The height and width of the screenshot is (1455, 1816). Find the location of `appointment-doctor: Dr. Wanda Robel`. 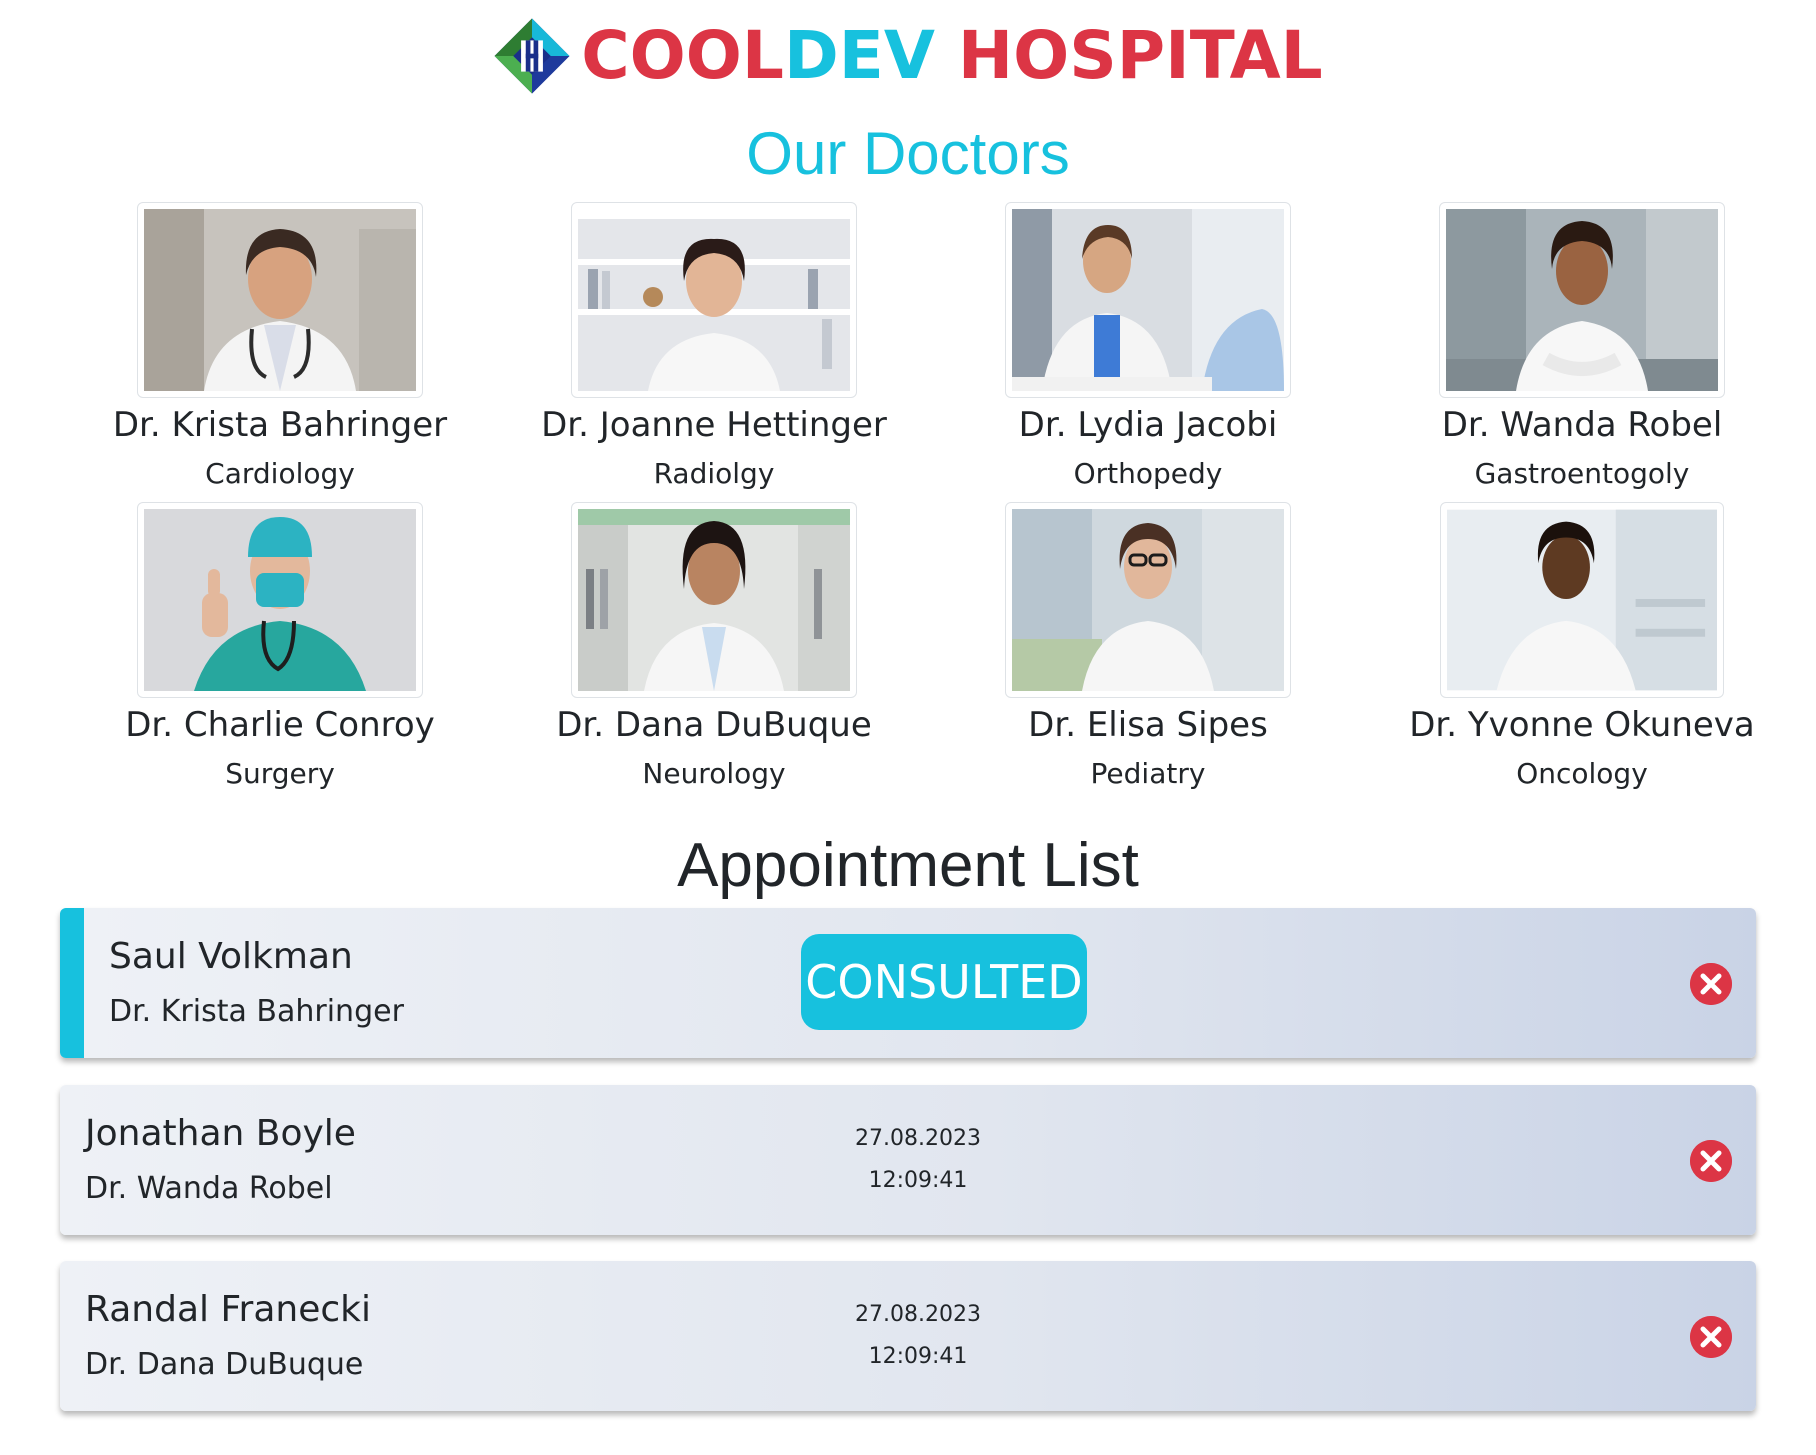

appointment-doctor: Dr. Wanda Robel is located at coordinates (209, 1188).